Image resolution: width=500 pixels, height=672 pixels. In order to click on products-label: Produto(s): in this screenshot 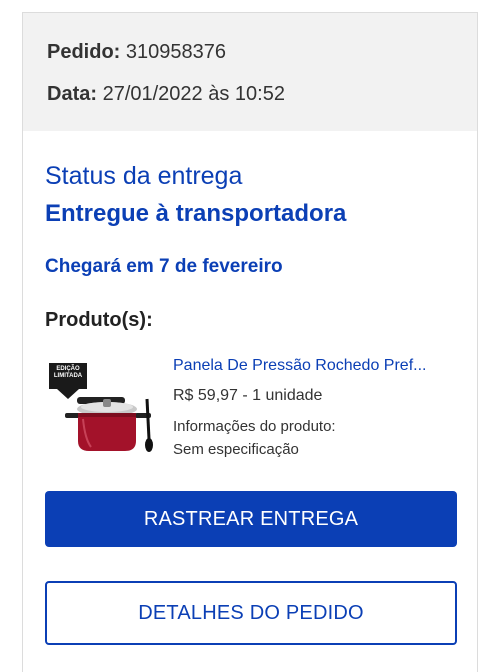, I will do `click(99, 320)`.